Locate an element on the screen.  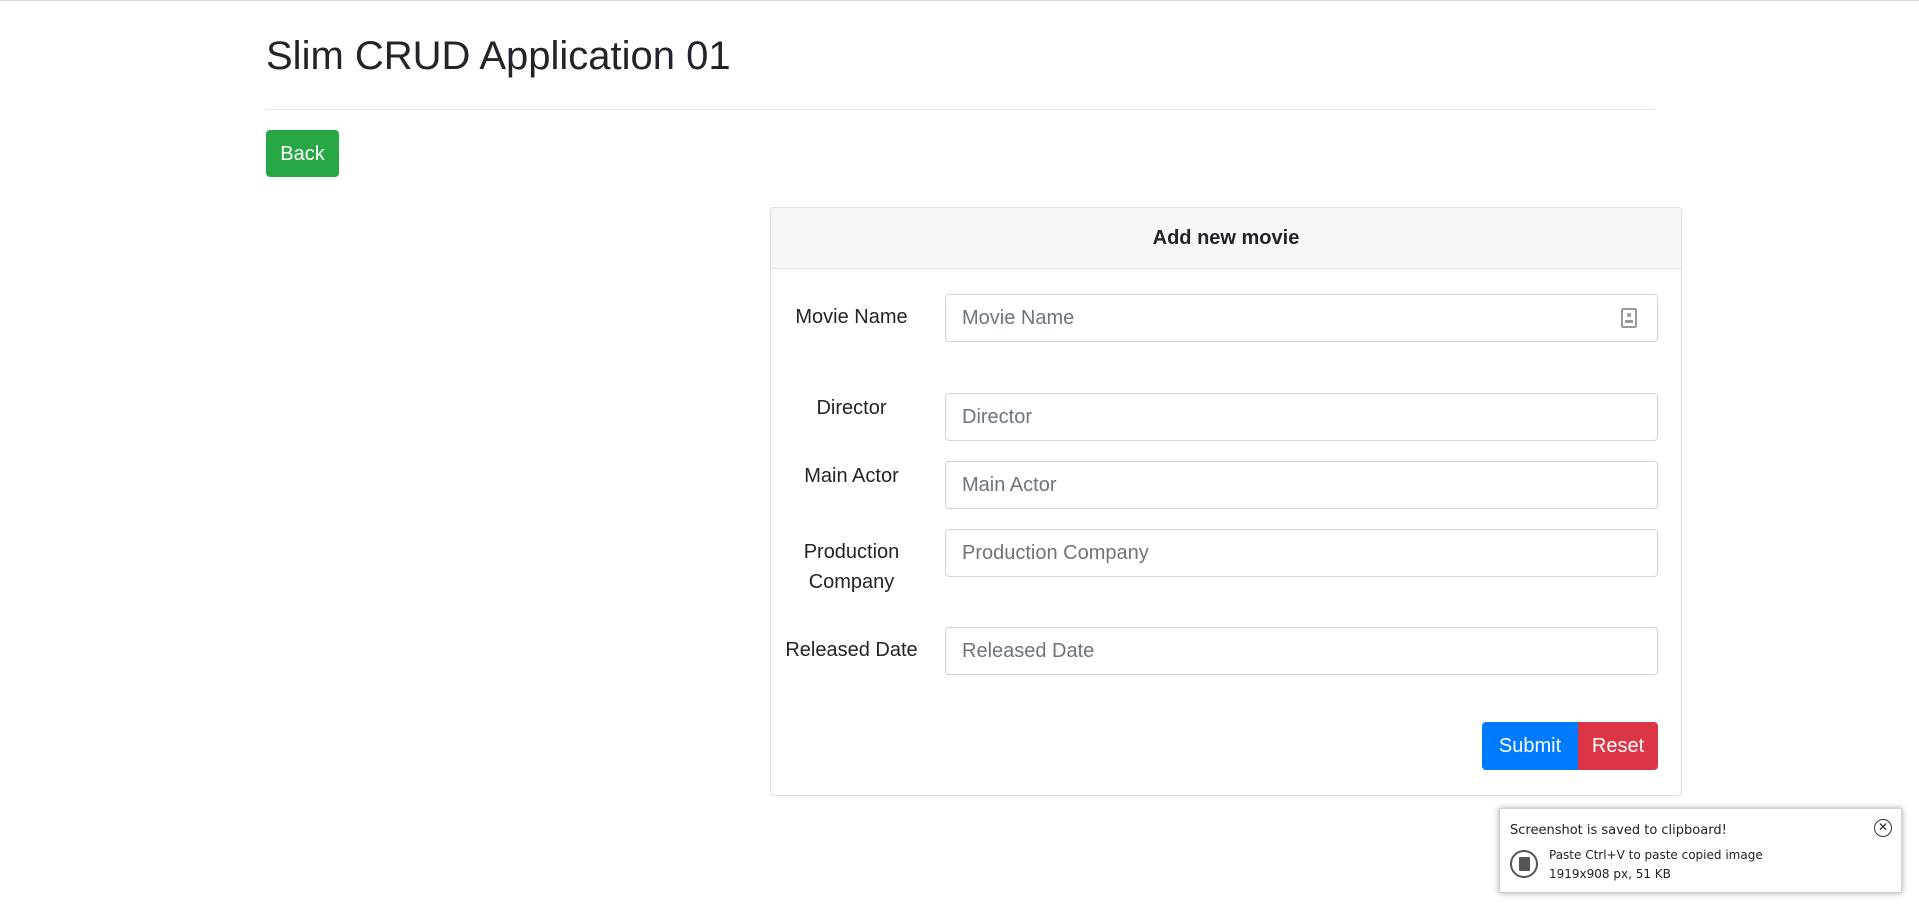
production-company-input is located at coordinates (1301, 553).